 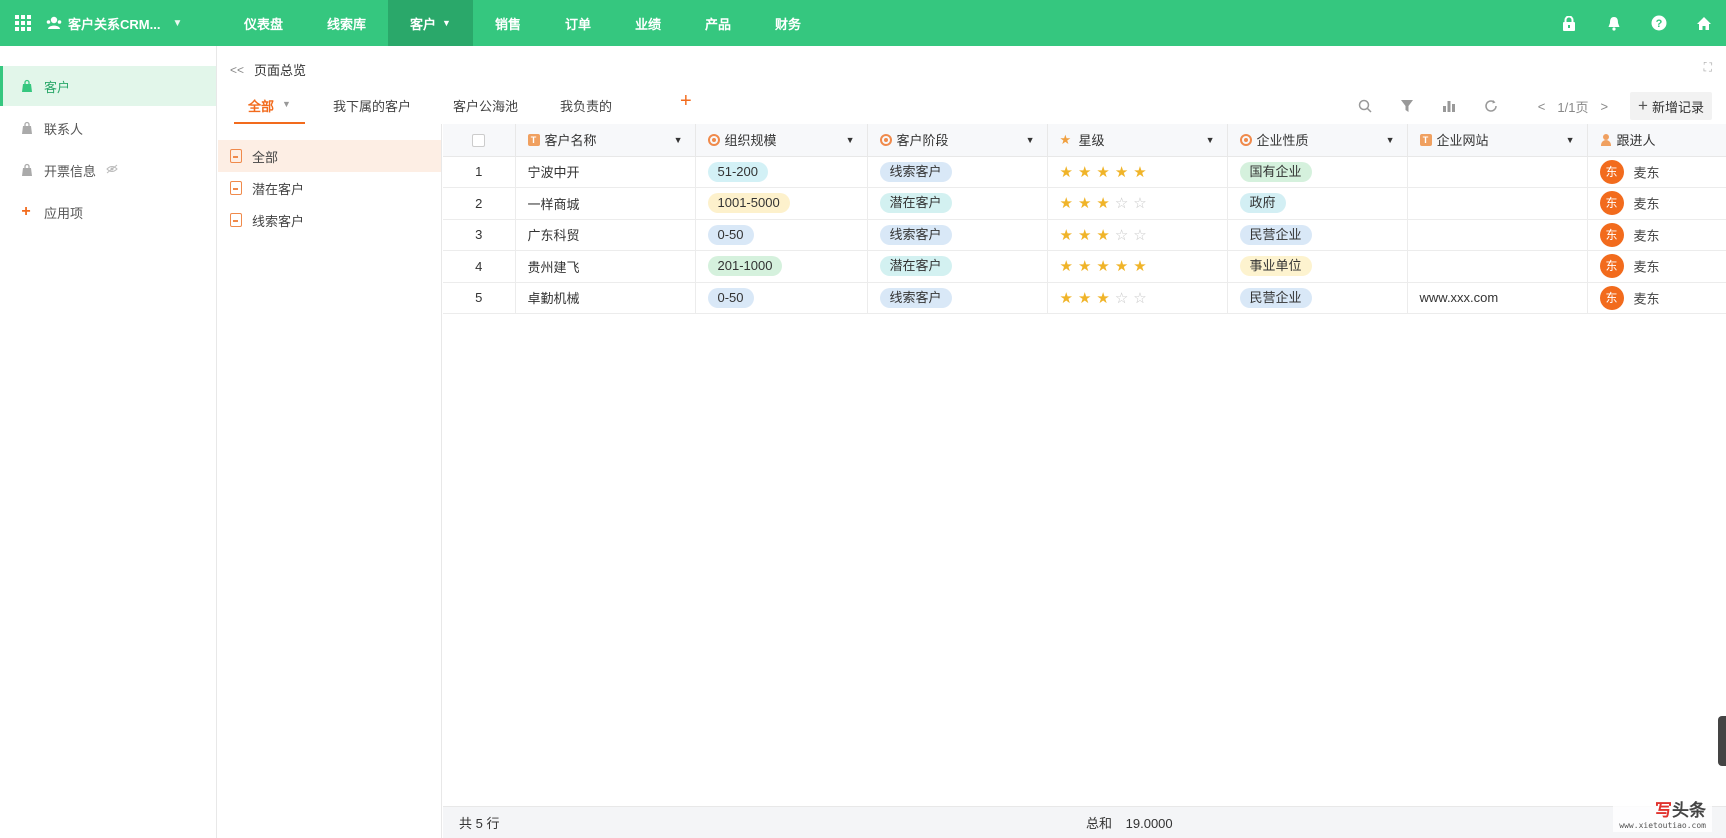 I want to click on add-view-icon: +, so click(x=686, y=101).